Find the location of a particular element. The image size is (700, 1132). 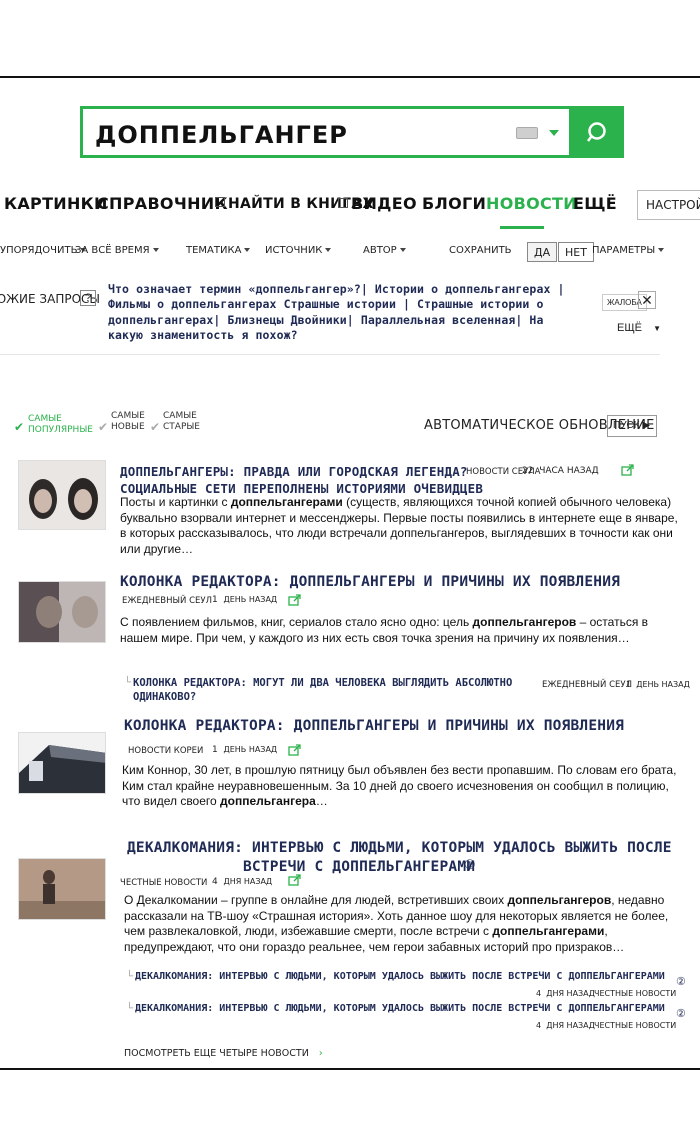

snippet-highlight: доппельгангерами is located at coordinates (286, 502).